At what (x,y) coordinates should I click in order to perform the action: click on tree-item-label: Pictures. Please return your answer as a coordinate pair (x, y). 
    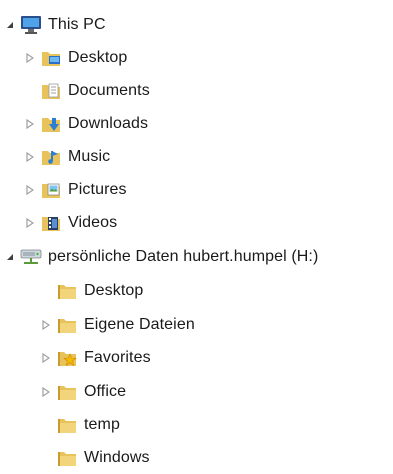
    Looking at the image, I should click on (97, 189).